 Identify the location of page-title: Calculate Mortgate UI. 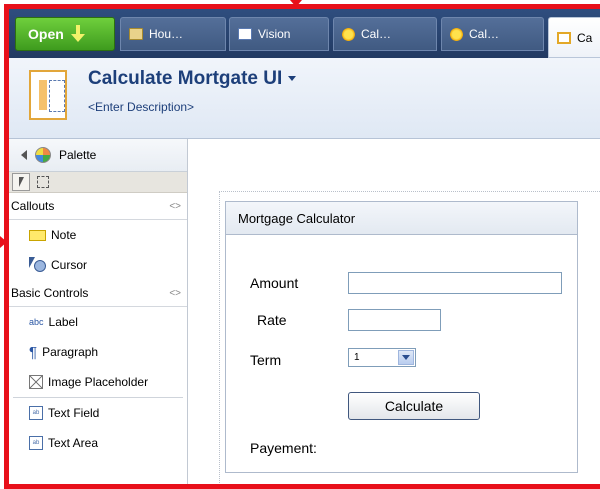
(192, 79).